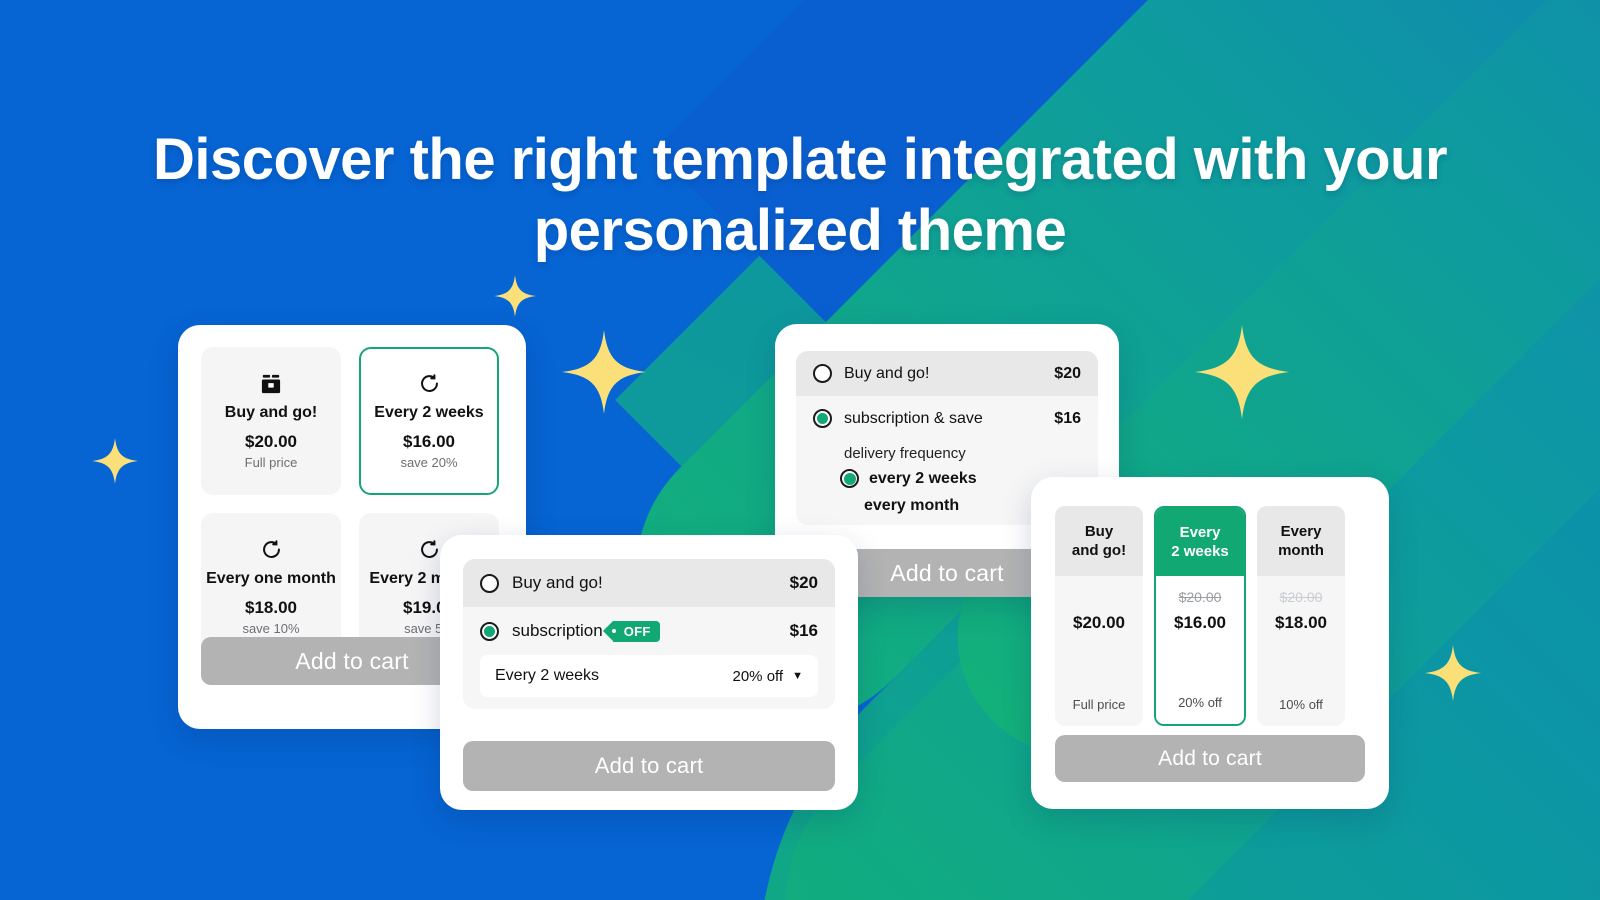 The width and height of the screenshot is (1600, 900). What do you see at coordinates (271, 578) in the screenshot?
I see `plan-tile-title: Every one month` at bounding box center [271, 578].